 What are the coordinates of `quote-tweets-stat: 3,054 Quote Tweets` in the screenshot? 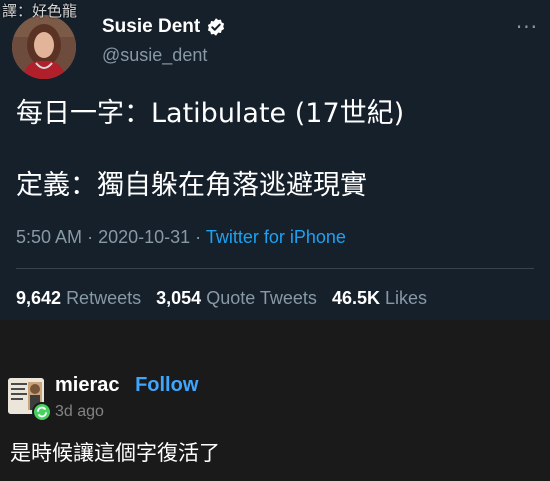 It's located at (239, 298).